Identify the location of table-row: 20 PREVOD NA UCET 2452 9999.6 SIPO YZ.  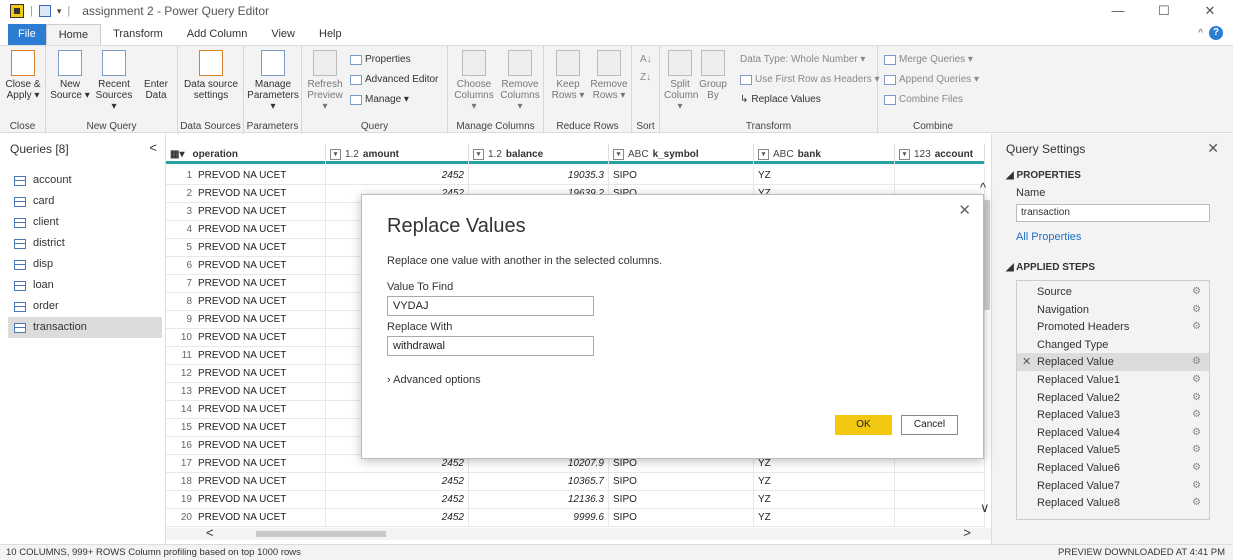
(575, 518).